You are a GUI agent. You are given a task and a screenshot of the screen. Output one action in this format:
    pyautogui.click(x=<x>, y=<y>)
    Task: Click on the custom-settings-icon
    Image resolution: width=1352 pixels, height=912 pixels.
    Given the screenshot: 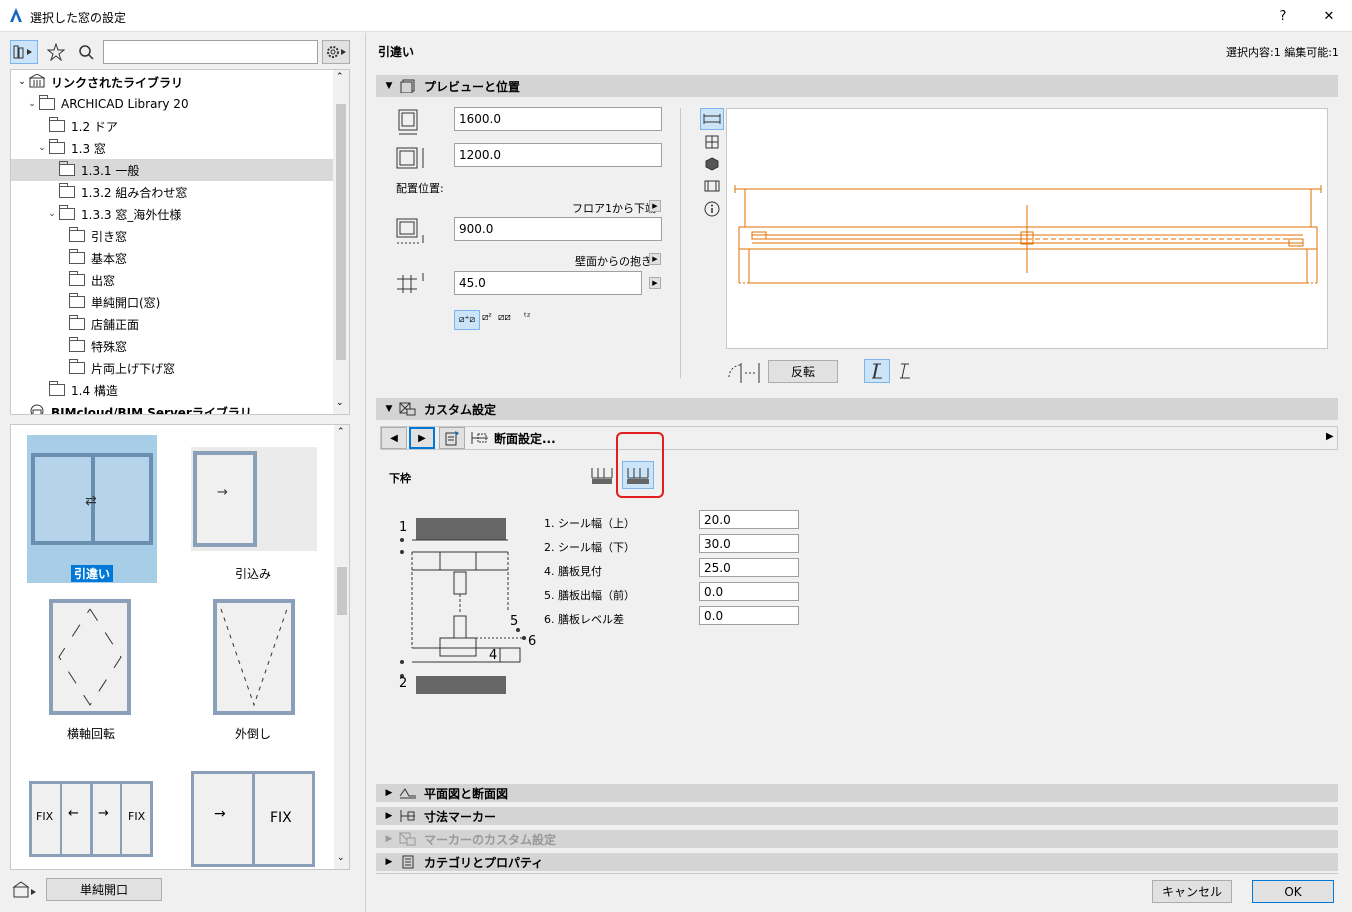 What is the action you would take?
    pyautogui.click(x=408, y=409)
    